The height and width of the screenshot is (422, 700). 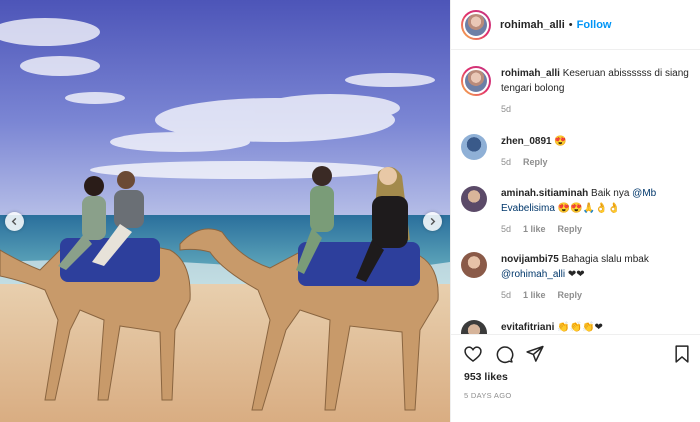 I want to click on comment-emoji: ❤❤, so click(x=575, y=274).